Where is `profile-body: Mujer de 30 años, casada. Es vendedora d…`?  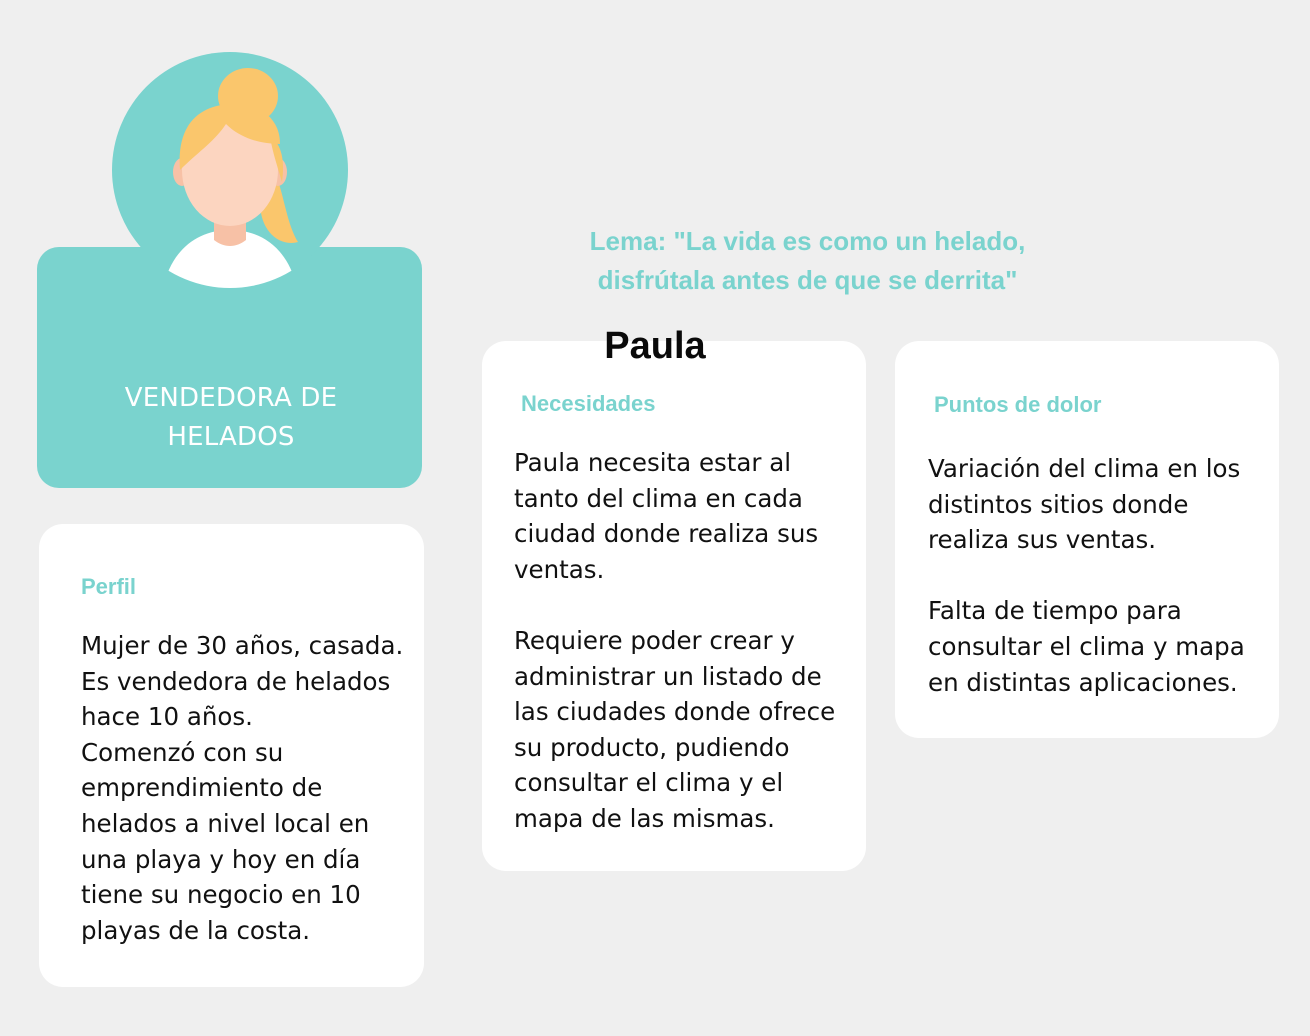 profile-body: Mujer de 30 años, casada. Es vendedora d… is located at coordinates (242, 788).